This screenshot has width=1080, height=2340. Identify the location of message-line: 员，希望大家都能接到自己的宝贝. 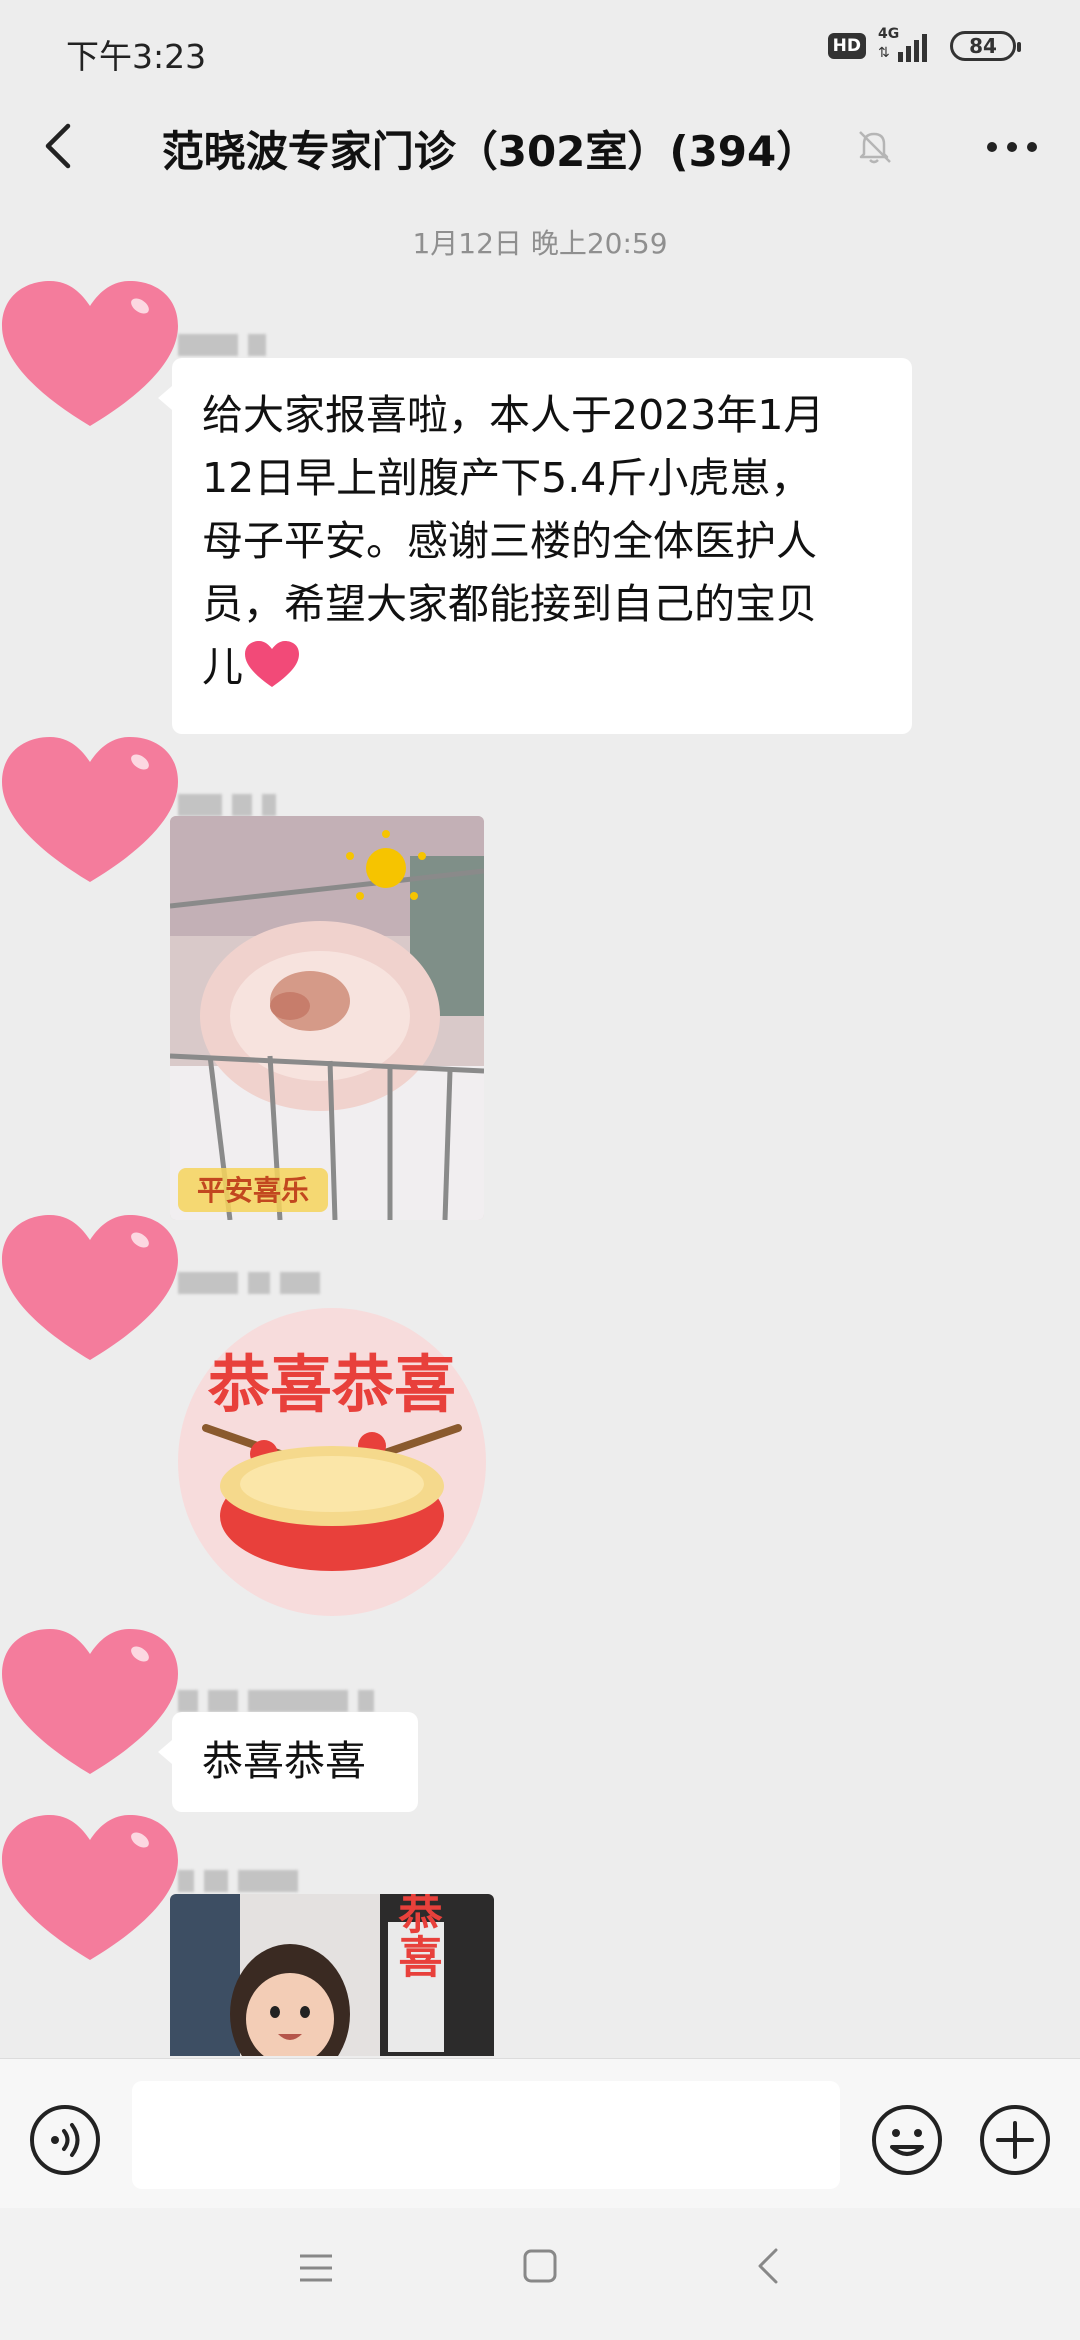
(509, 604).